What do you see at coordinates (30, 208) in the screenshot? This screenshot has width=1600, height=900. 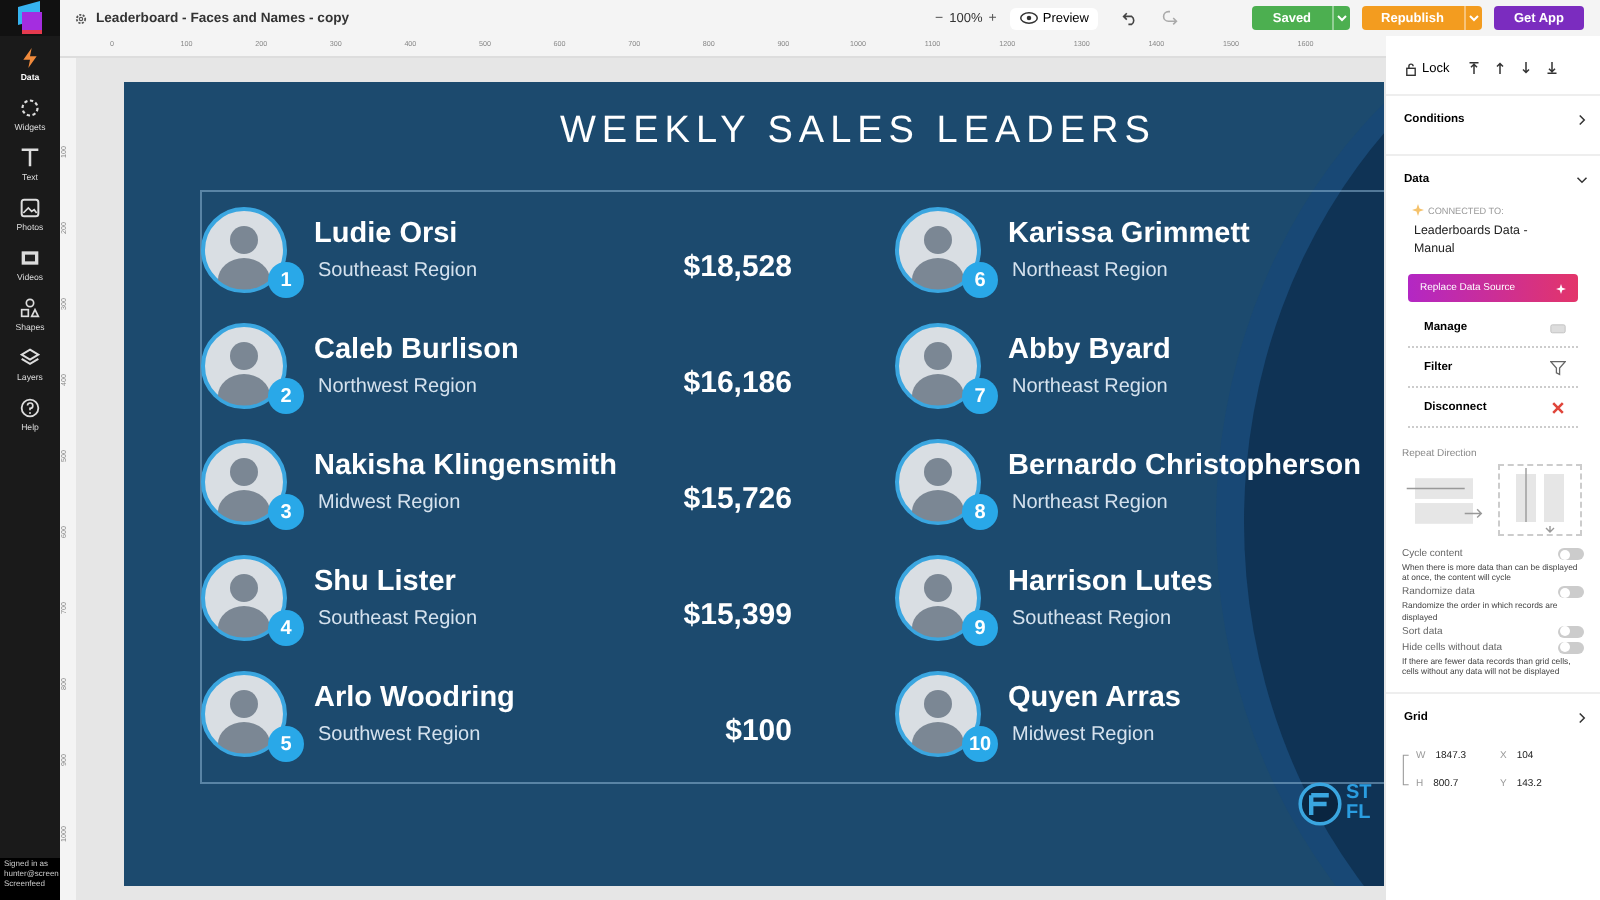 I see `photos-icon` at bounding box center [30, 208].